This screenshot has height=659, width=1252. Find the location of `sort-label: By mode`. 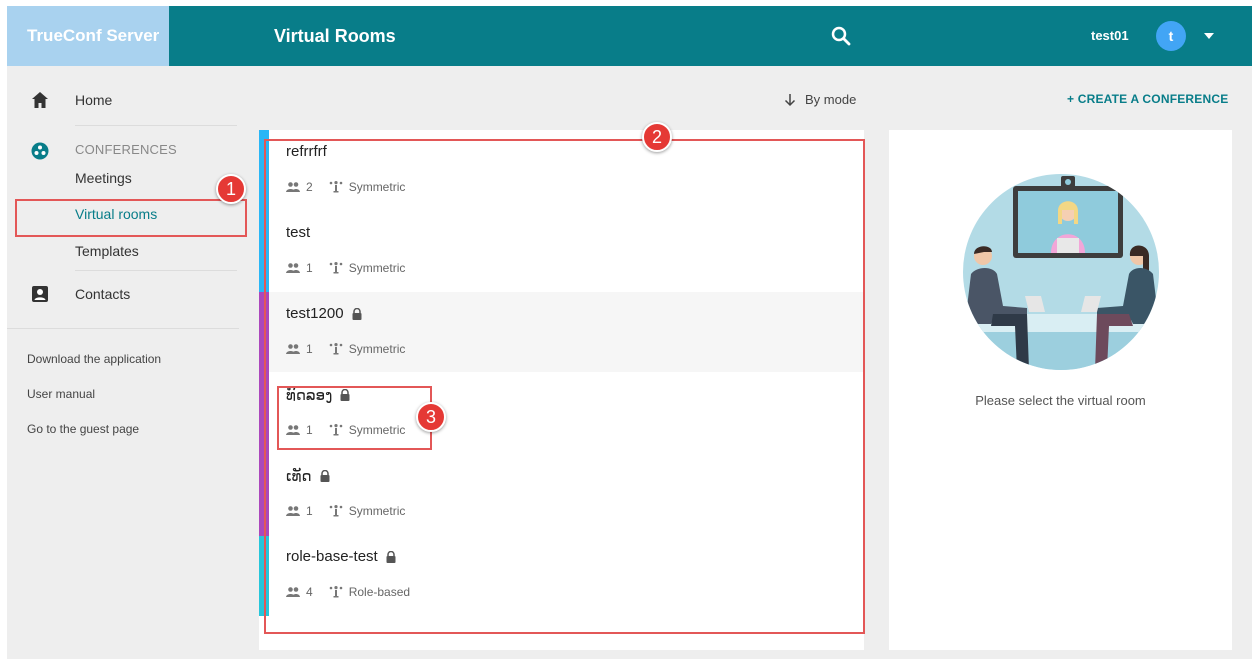

sort-label: By mode is located at coordinates (831, 99).